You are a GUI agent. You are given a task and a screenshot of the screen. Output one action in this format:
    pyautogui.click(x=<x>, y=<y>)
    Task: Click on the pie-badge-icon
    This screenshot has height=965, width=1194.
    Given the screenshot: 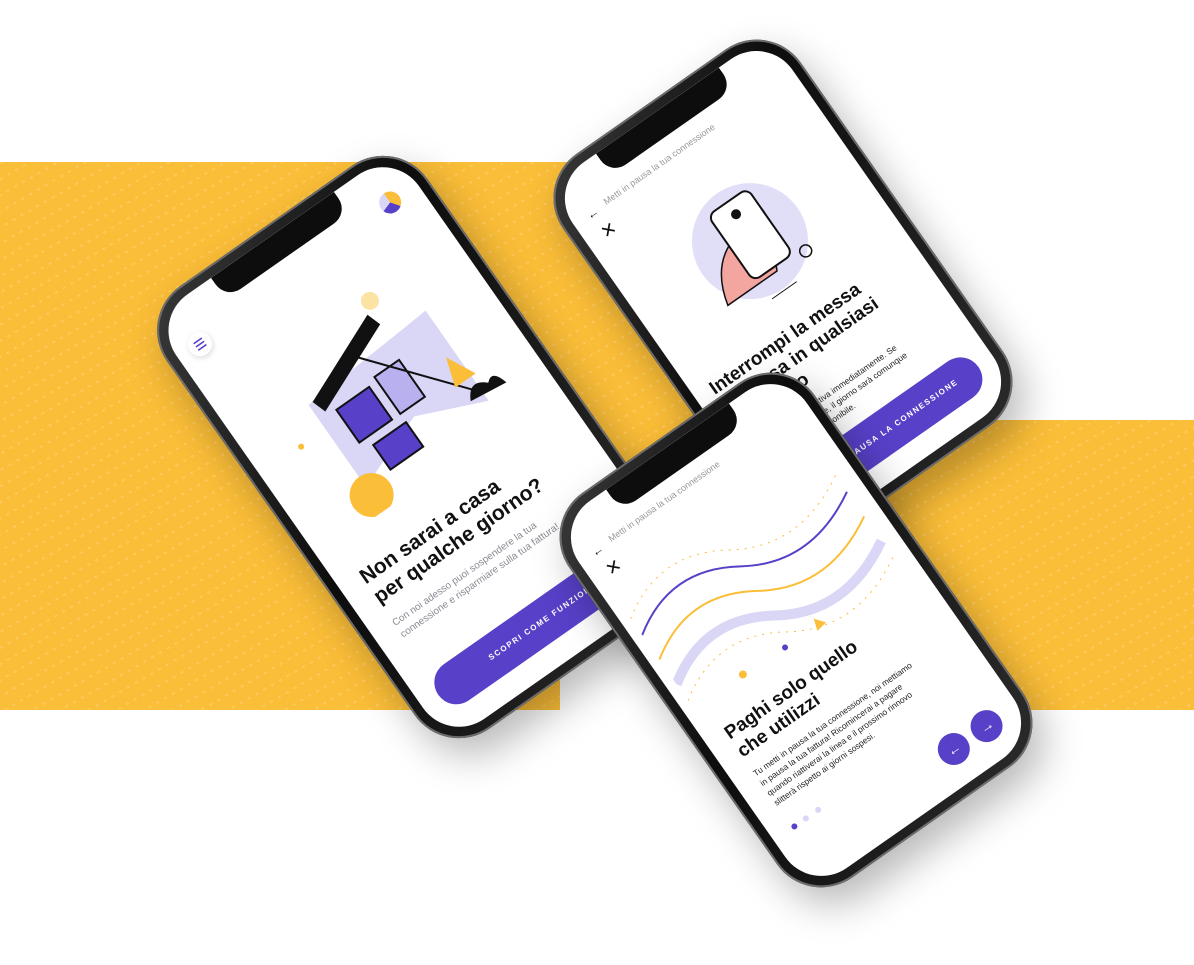 What is the action you would take?
    pyautogui.click(x=390, y=202)
    